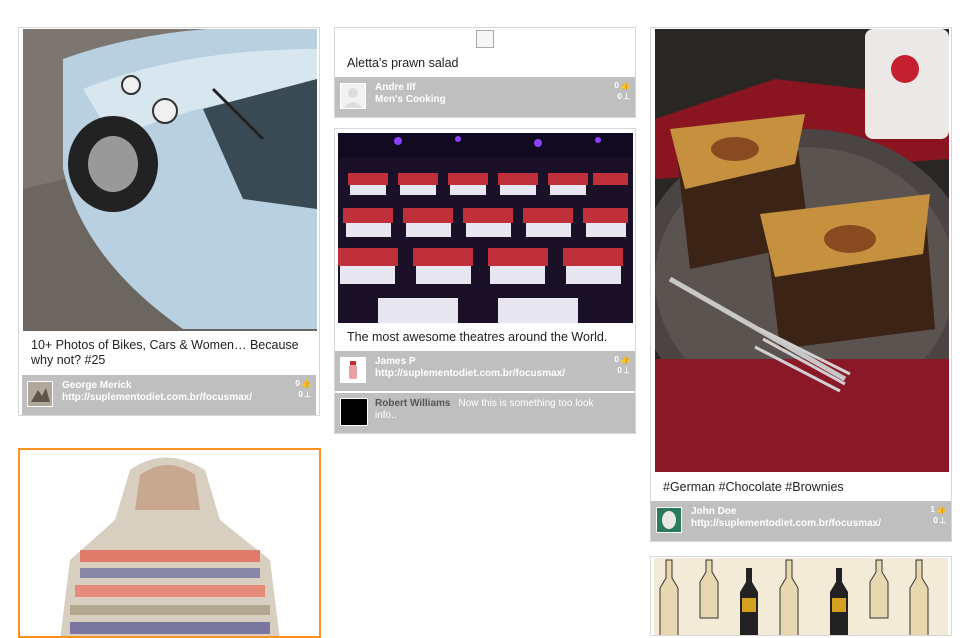  I want to click on pin-card-bottles, so click(801, 596).